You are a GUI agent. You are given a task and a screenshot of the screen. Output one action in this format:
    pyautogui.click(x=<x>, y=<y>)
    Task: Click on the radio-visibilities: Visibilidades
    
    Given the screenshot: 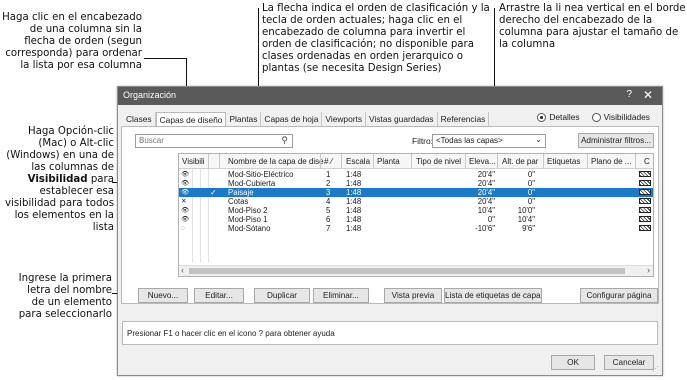 What is the action you would take?
    pyautogui.click(x=620, y=117)
    